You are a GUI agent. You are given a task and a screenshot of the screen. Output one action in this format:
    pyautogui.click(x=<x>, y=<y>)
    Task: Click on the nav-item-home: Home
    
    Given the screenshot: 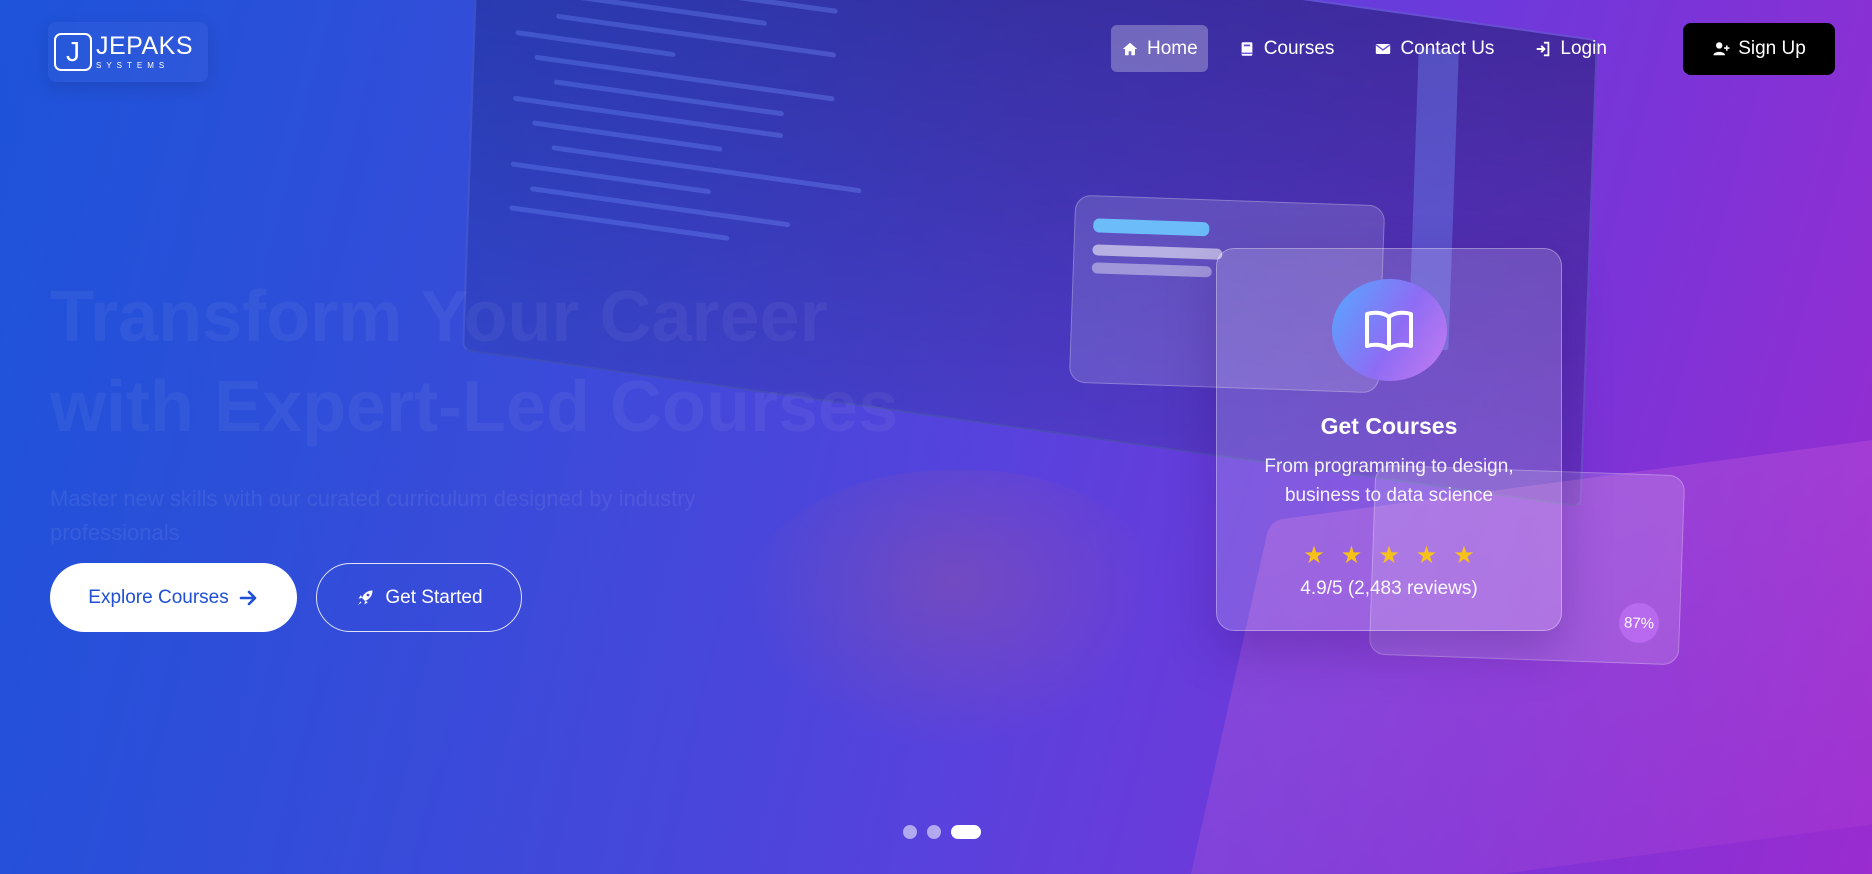 What is the action you would take?
    pyautogui.click(x=1159, y=48)
    